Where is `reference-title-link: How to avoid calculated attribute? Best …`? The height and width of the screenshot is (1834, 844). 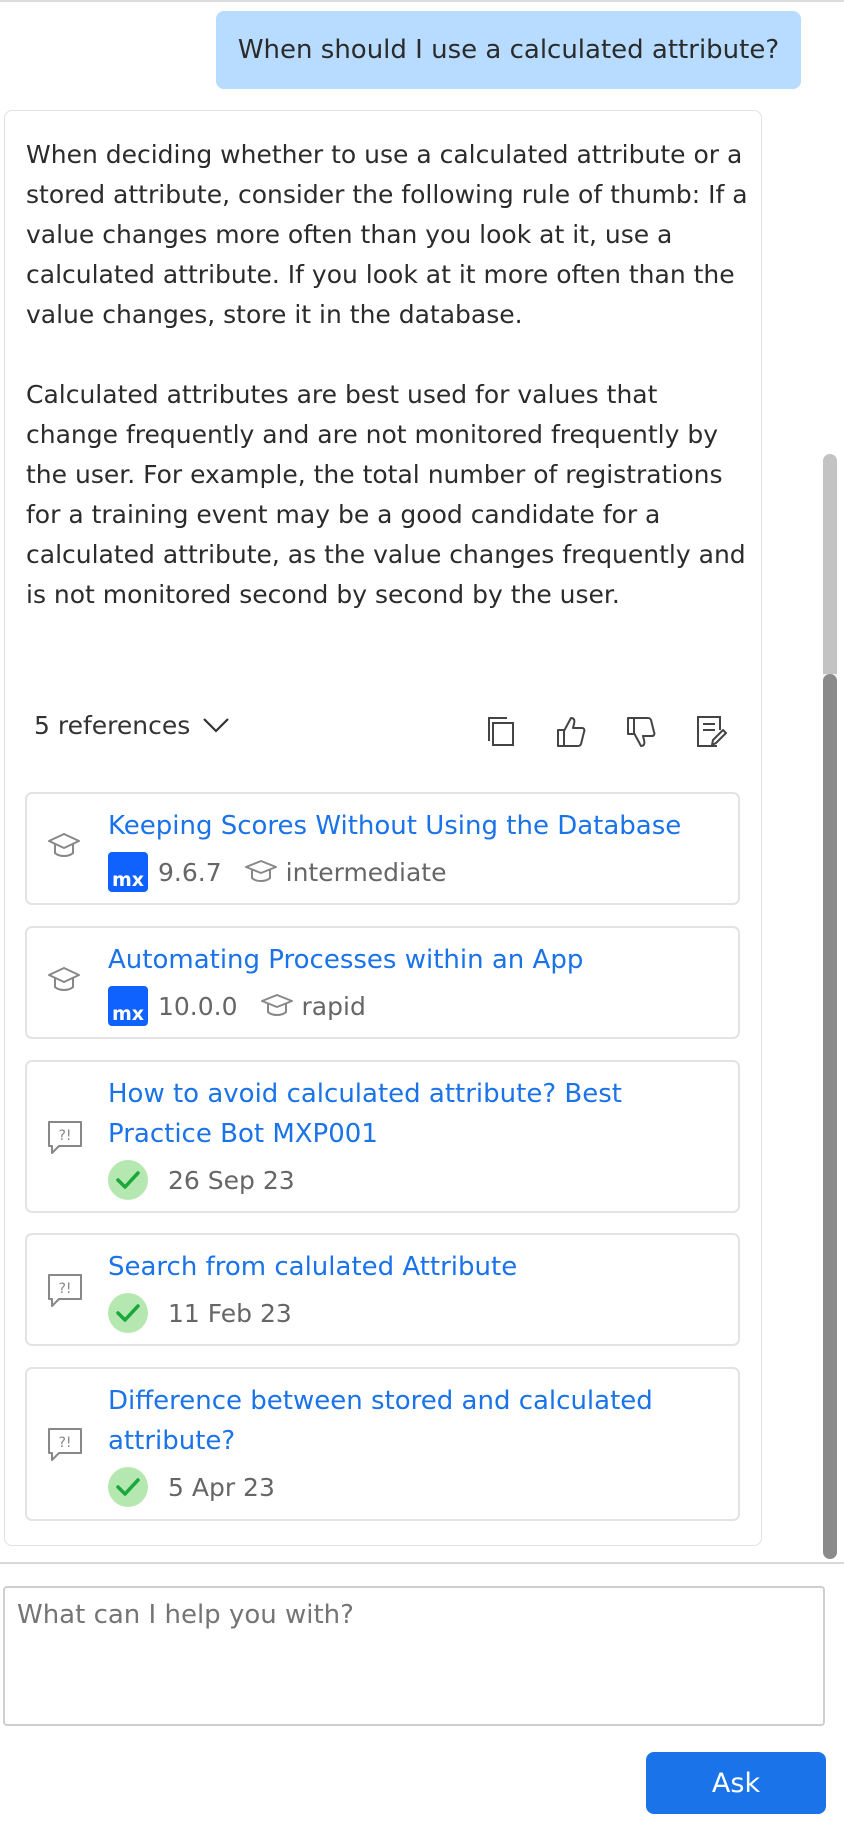 reference-title-link: How to avoid calculated attribute? Best … is located at coordinates (413, 1114).